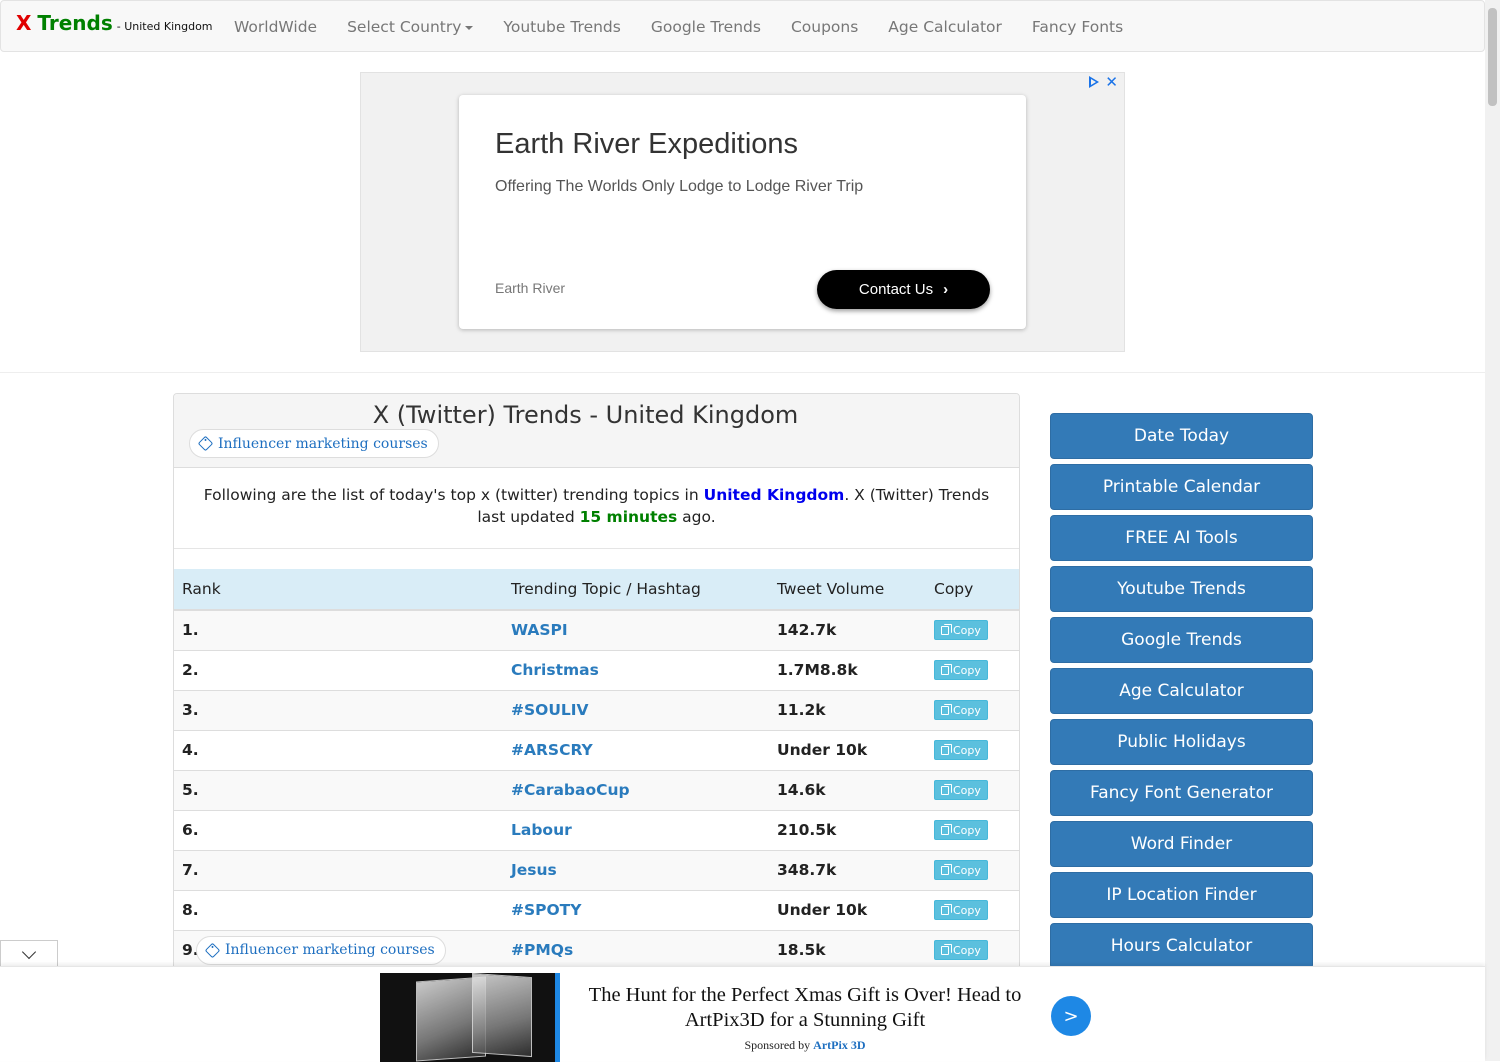 The image size is (1500, 1062). I want to click on chevron-down-icon, so click(29, 951).